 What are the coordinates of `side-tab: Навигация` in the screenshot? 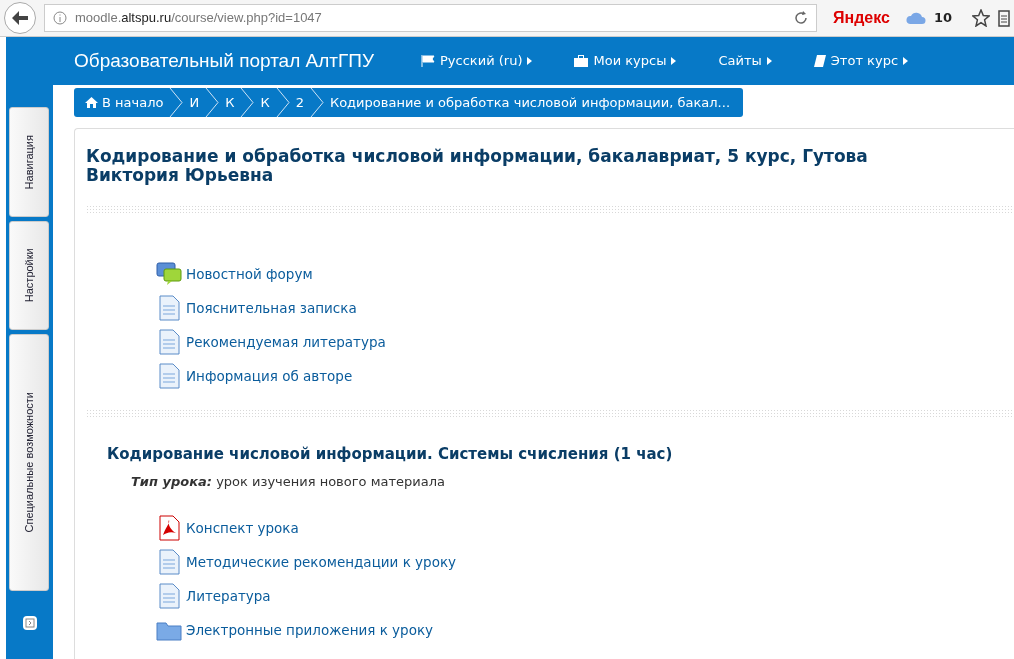 It's located at (29, 162).